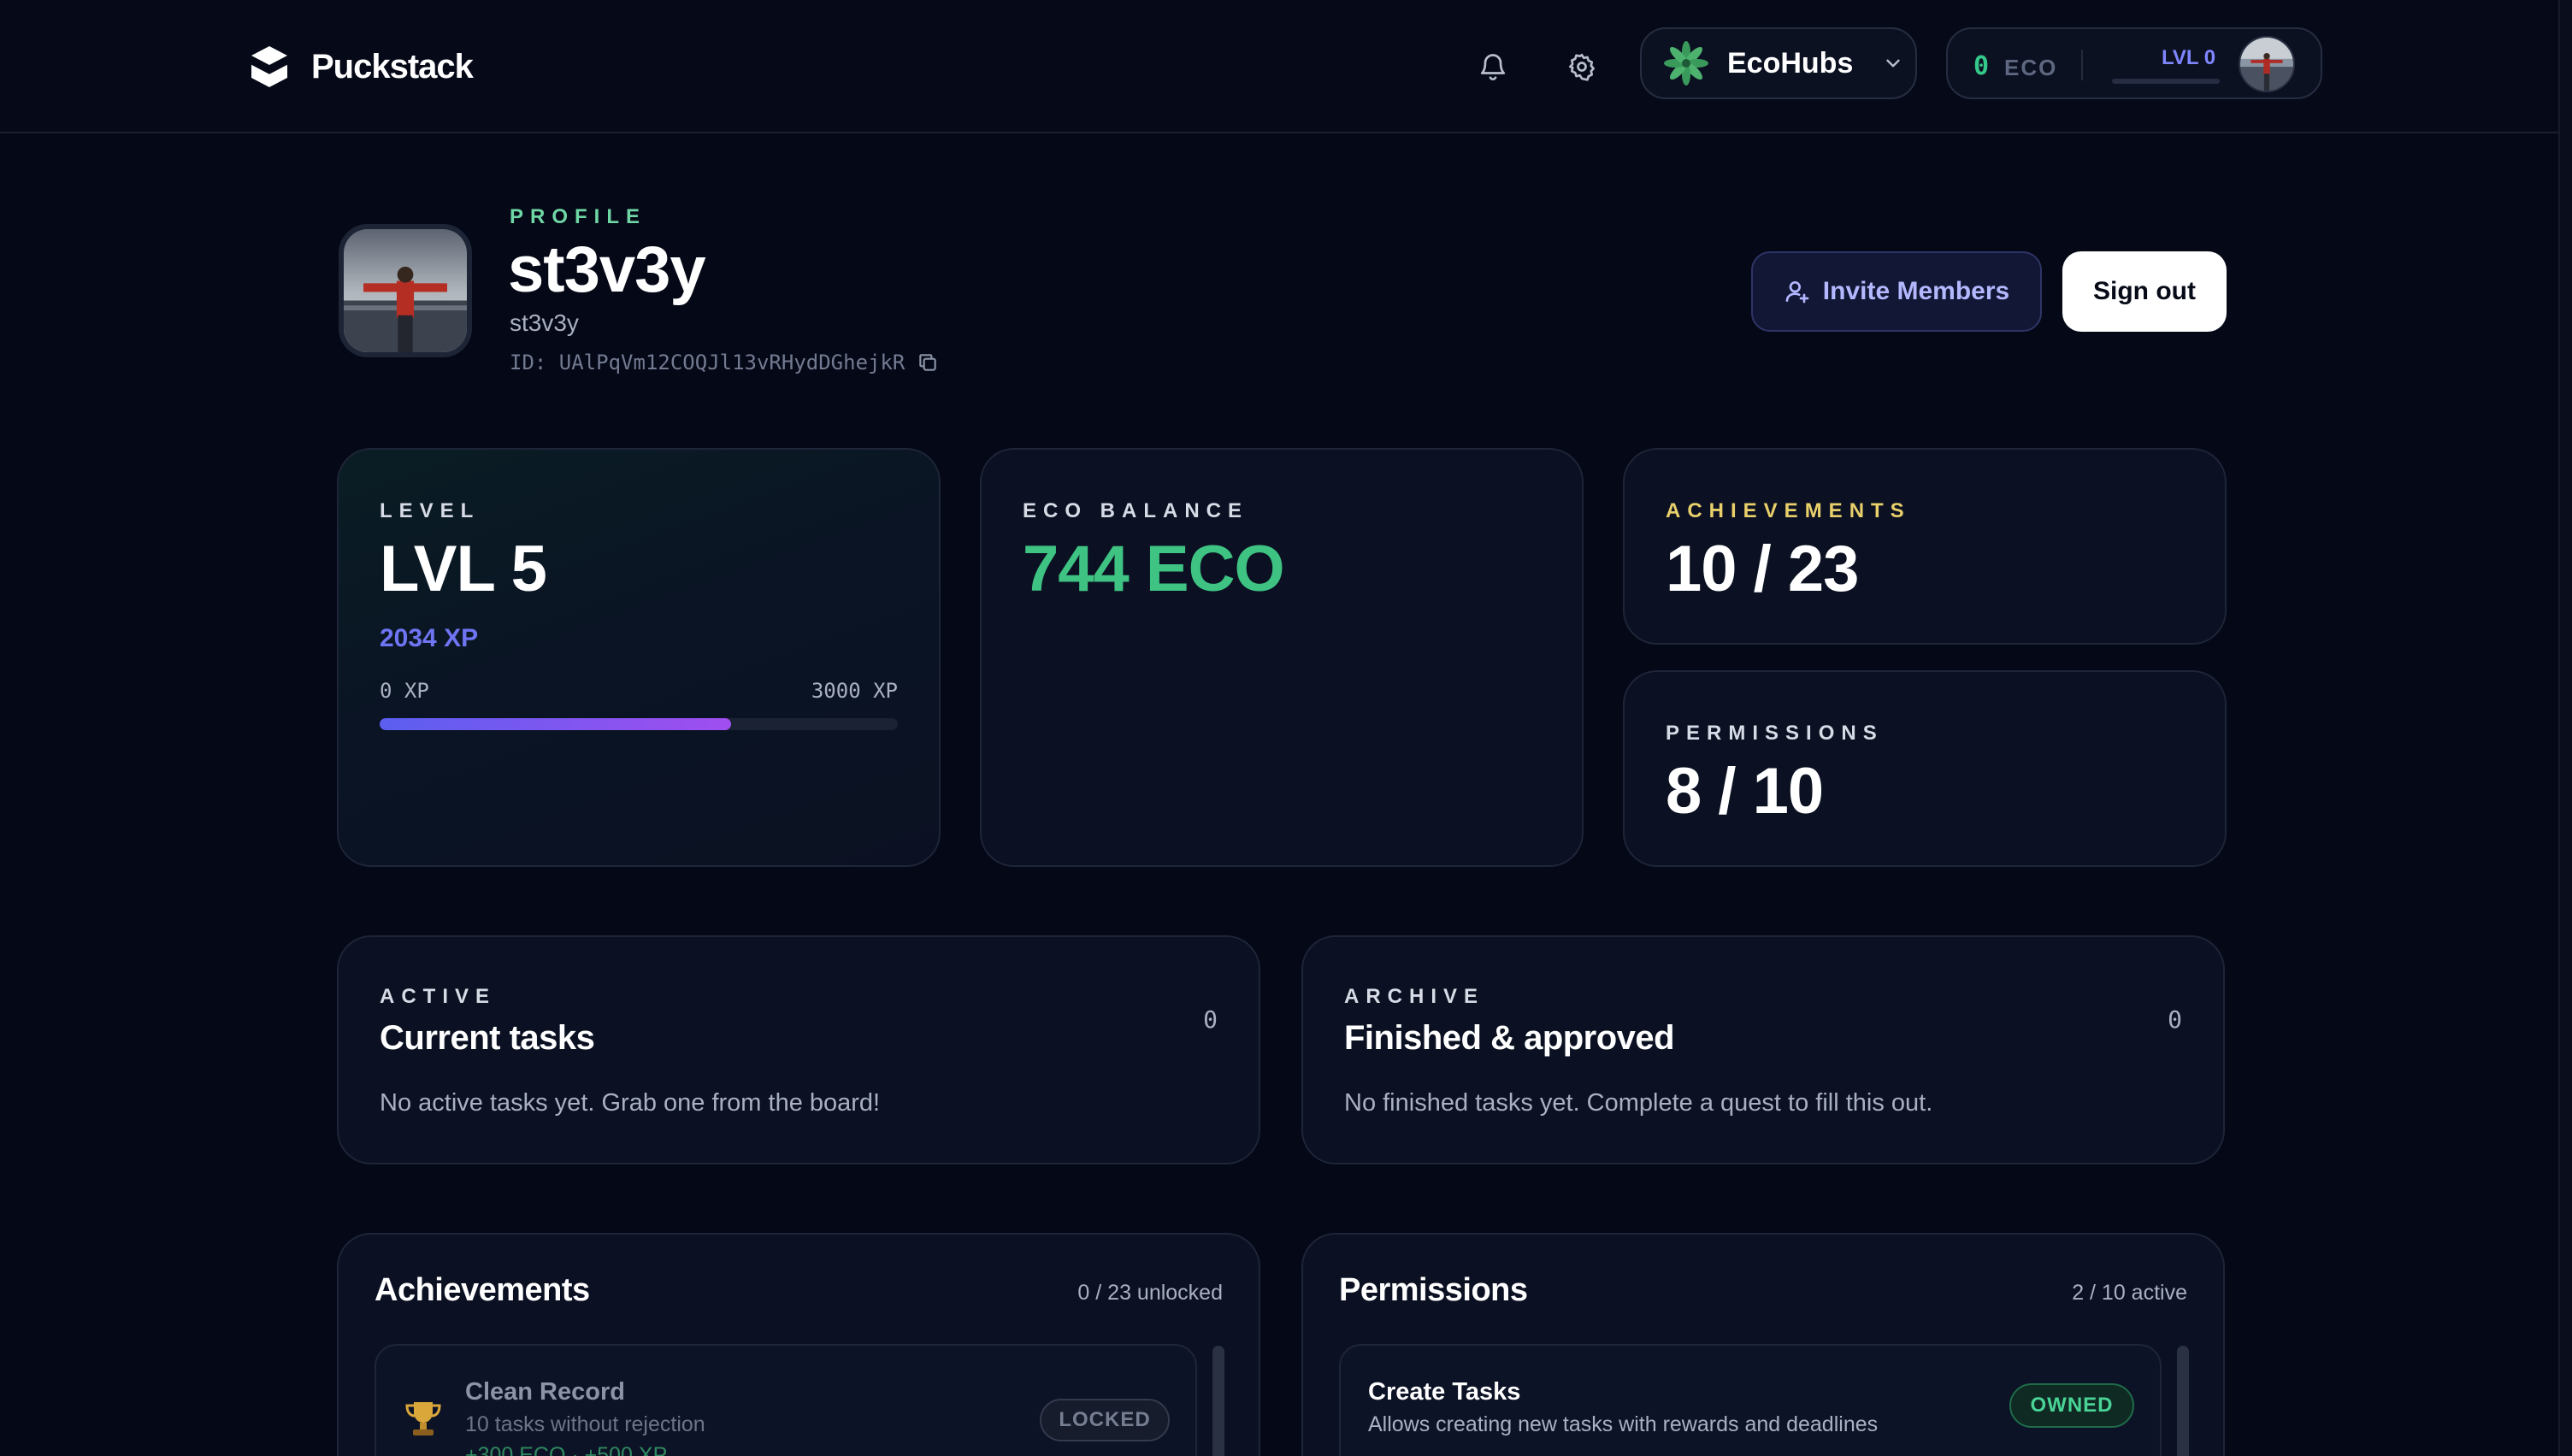 The width and height of the screenshot is (2572, 1456). Describe the element at coordinates (2031, 67) in the screenshot. I see `eco-unit: ECO` at that location.